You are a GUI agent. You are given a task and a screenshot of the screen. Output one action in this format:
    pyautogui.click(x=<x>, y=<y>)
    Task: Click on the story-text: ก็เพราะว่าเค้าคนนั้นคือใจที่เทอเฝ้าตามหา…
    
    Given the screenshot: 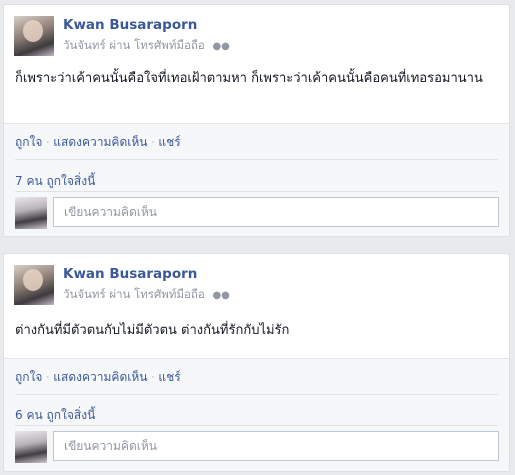 What is the action you would take?
    pyautogui.click(x=249, y=78)
    